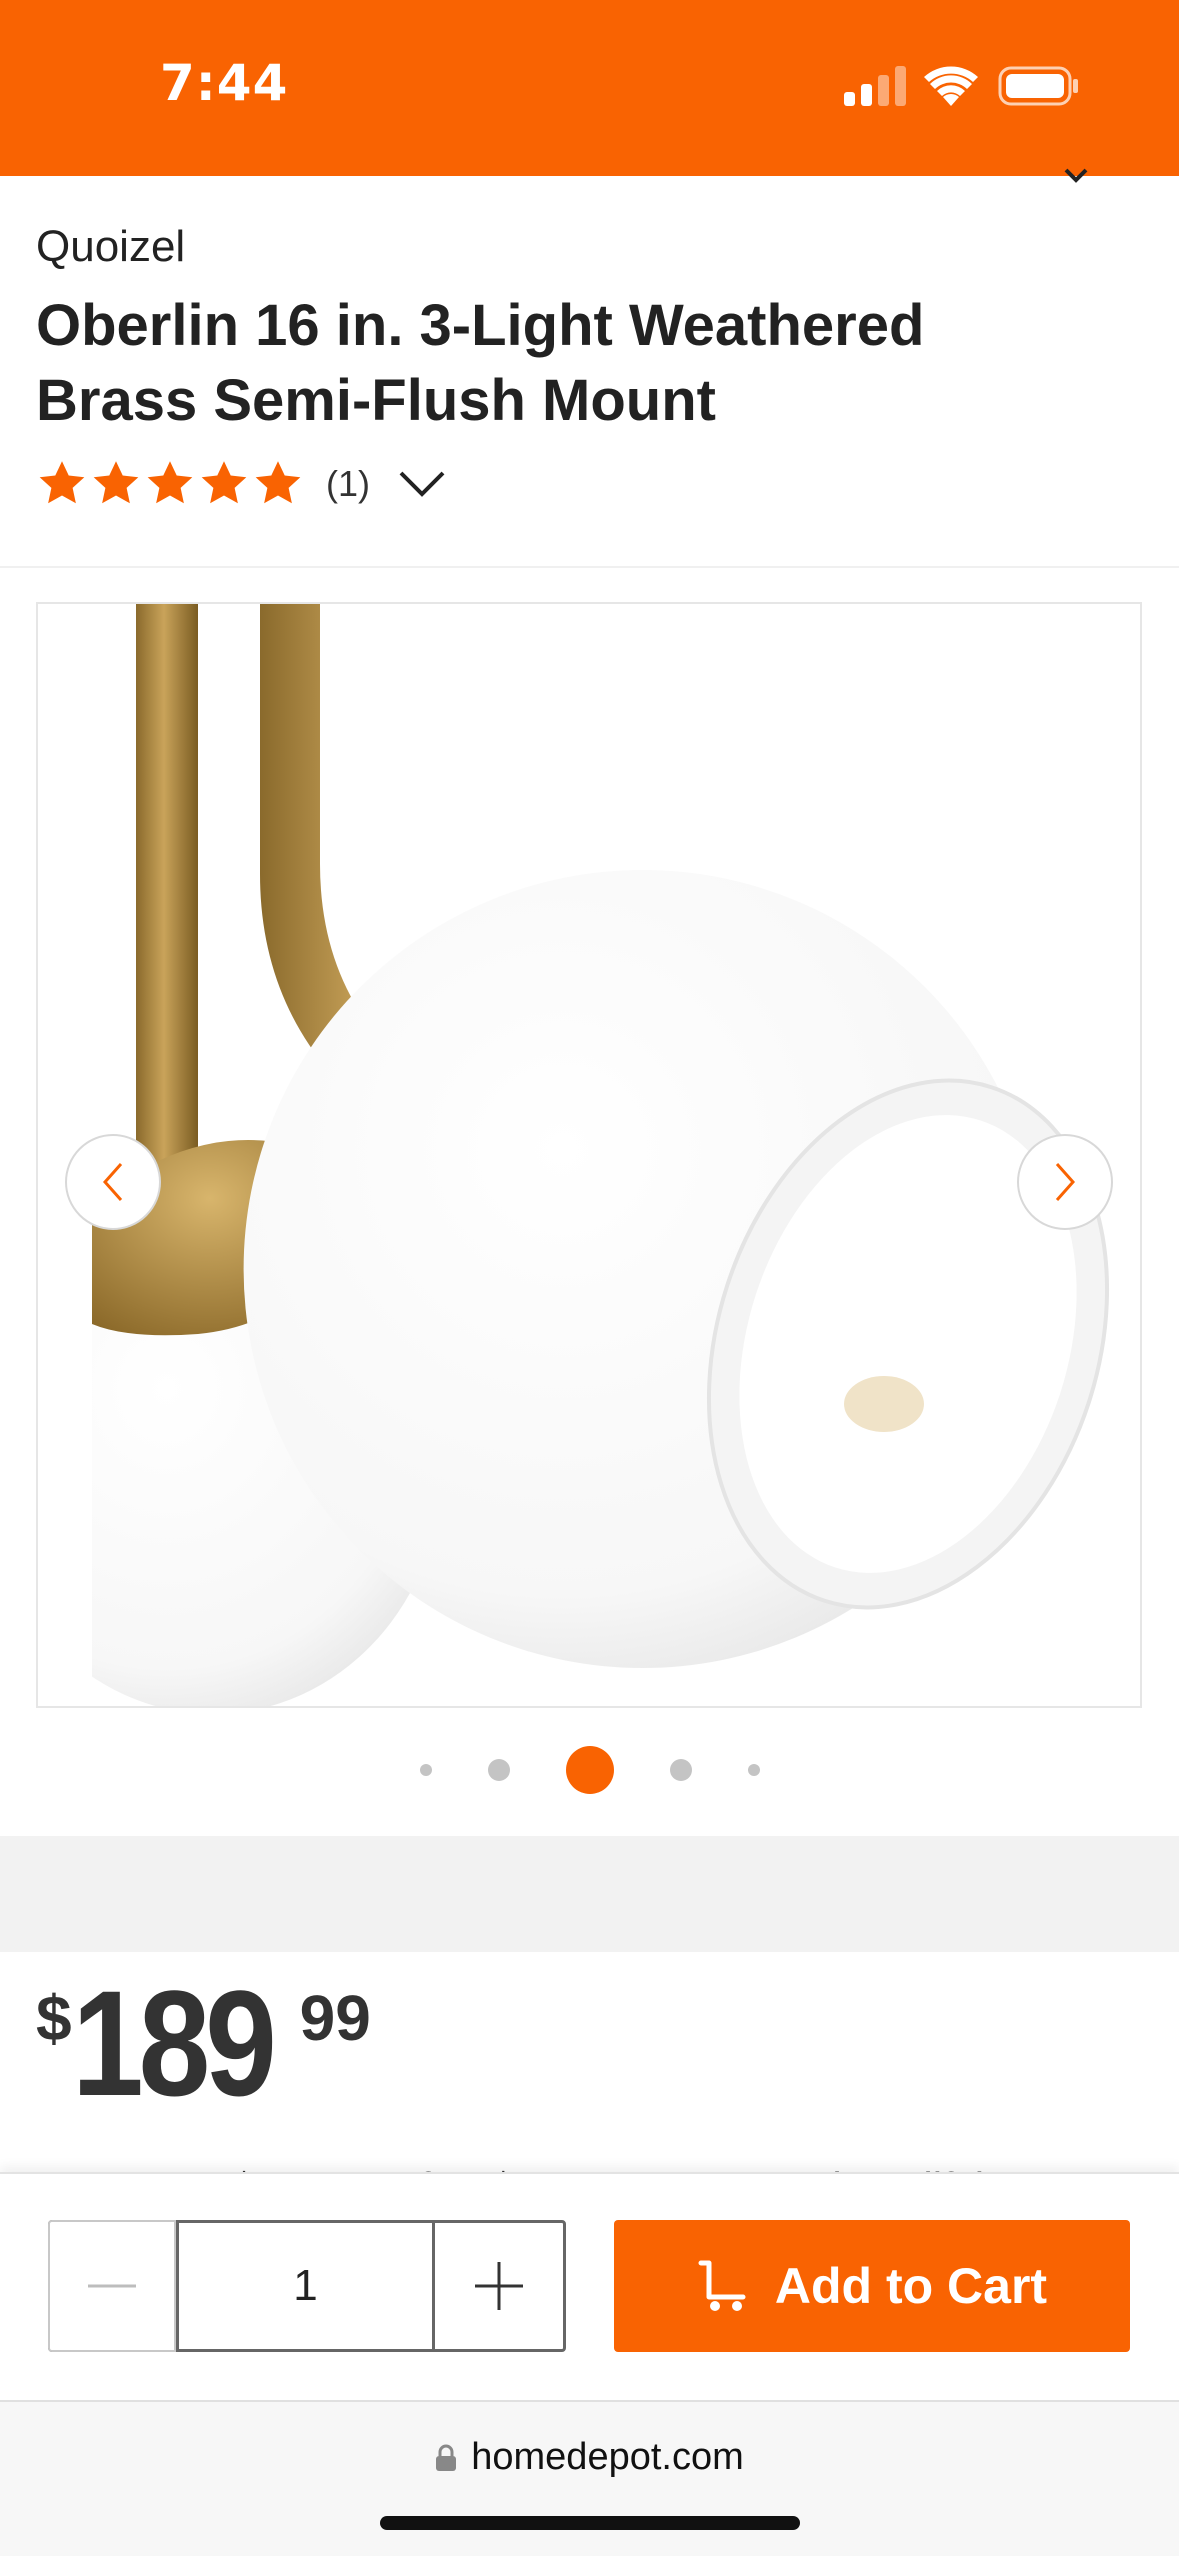 Image resolution: width=1179 pixels, height=2556 pixels. I want to click on url-display: homedepot.com, so click(589, 2457).